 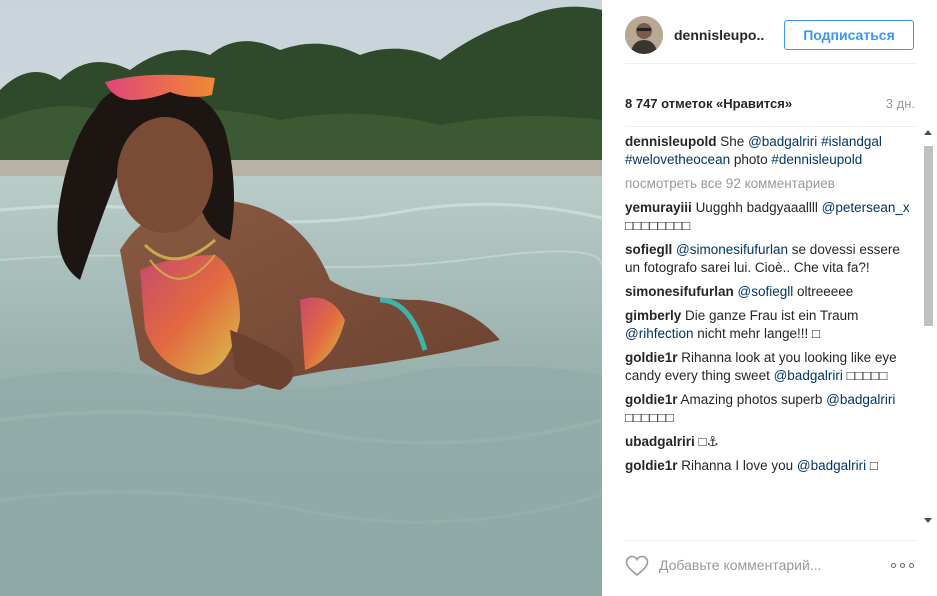 What do you see at coordinates (900, 103) in the screenshot?
I see `post-time: 3 дн.` at bounding box center [900, 103].